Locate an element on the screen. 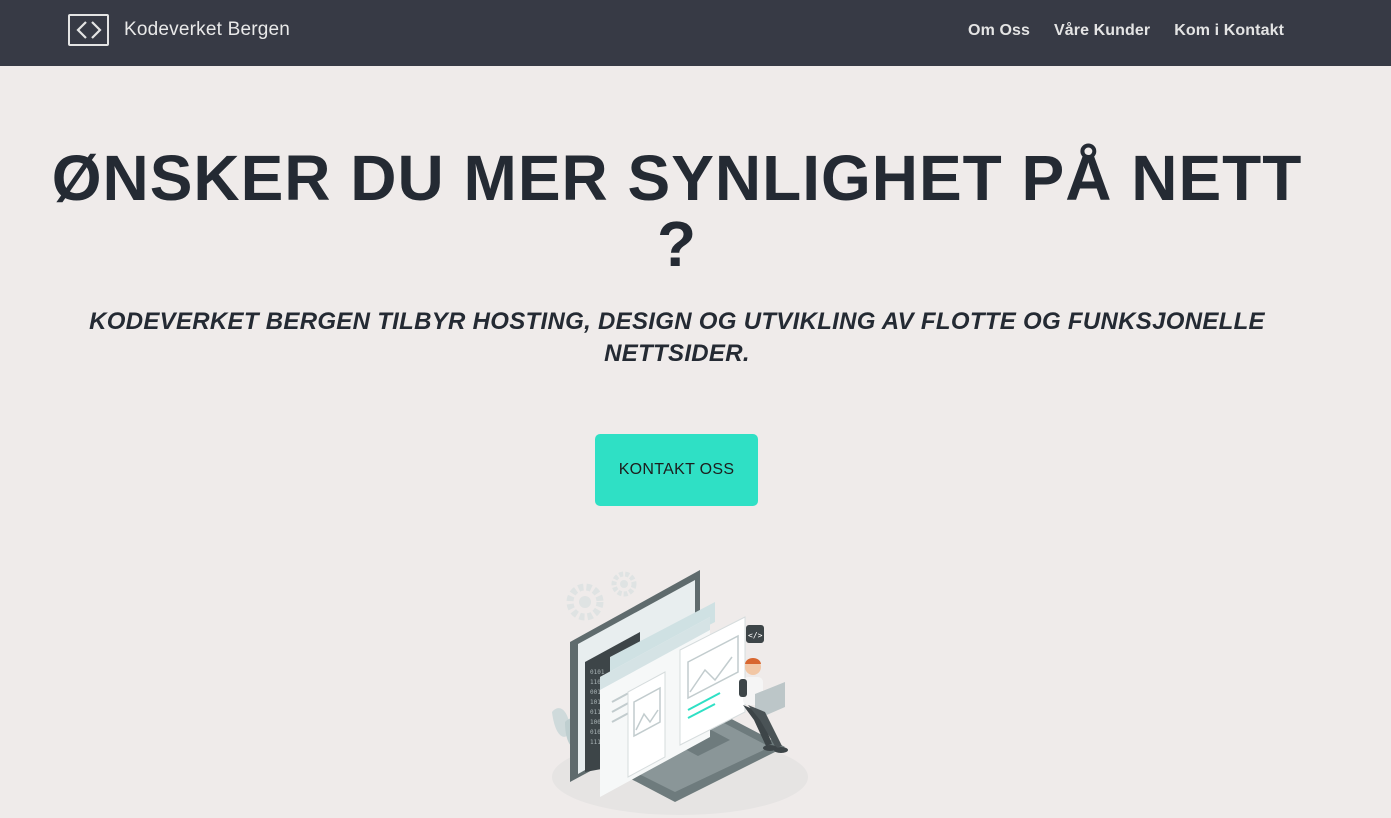 The image size is (1391, 818). contact-us-button: KONTAKT OSS is located at coordinates (676, 470).